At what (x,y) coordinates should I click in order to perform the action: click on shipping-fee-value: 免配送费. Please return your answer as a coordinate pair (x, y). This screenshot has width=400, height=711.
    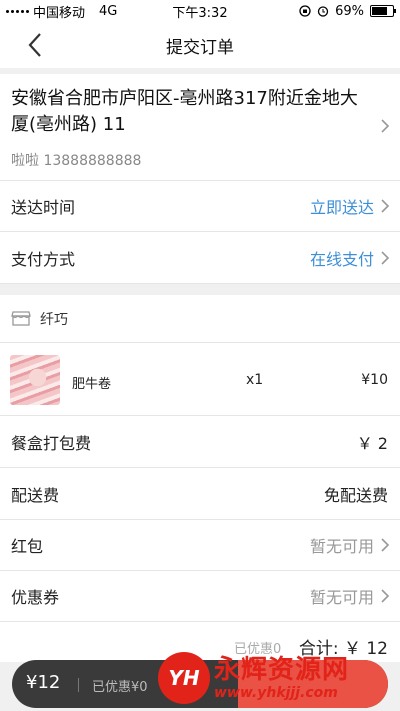
    Looking at the image, I should click on (355, 495).